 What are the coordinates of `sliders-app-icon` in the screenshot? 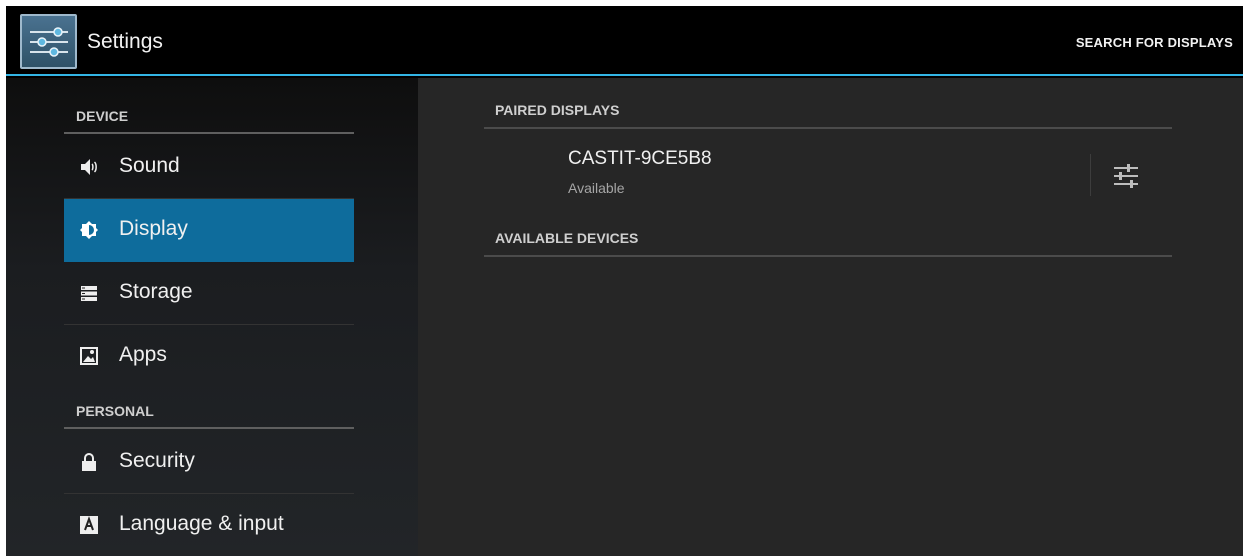 It's located at (49, 42).